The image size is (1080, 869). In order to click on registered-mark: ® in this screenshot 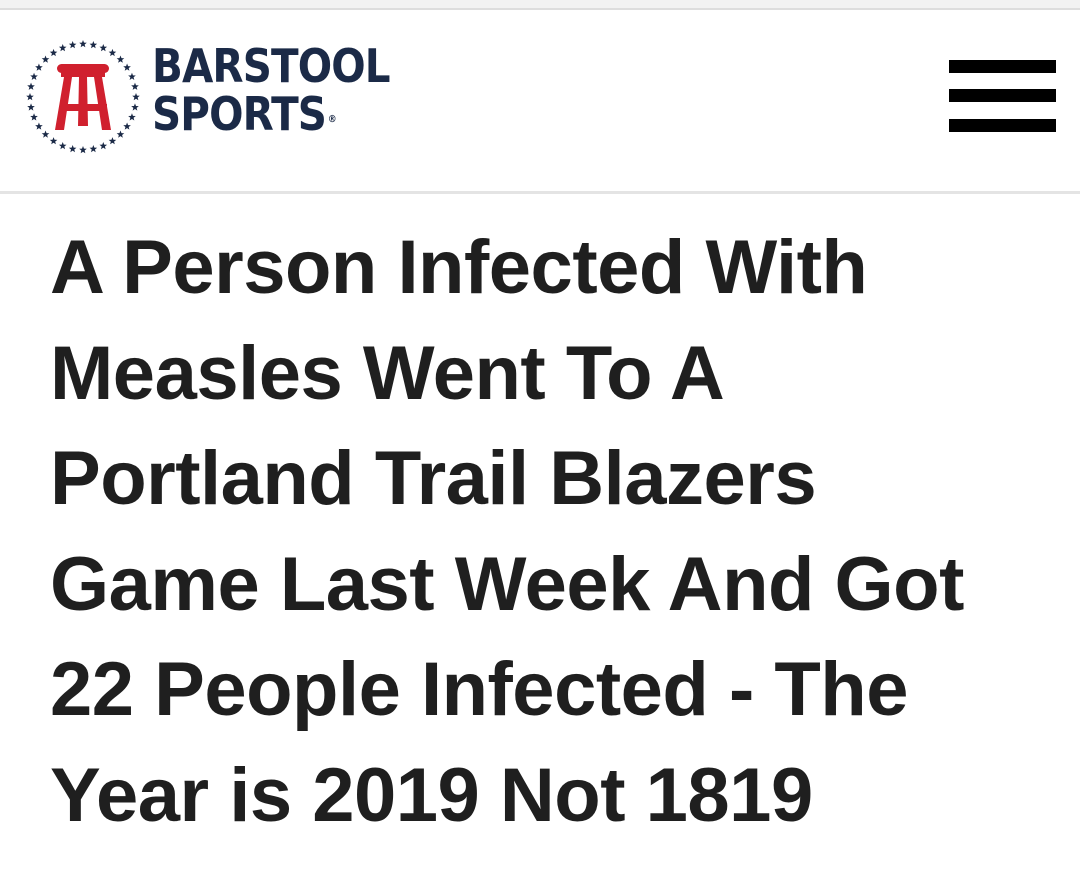, I will do `click(332, 119)`.